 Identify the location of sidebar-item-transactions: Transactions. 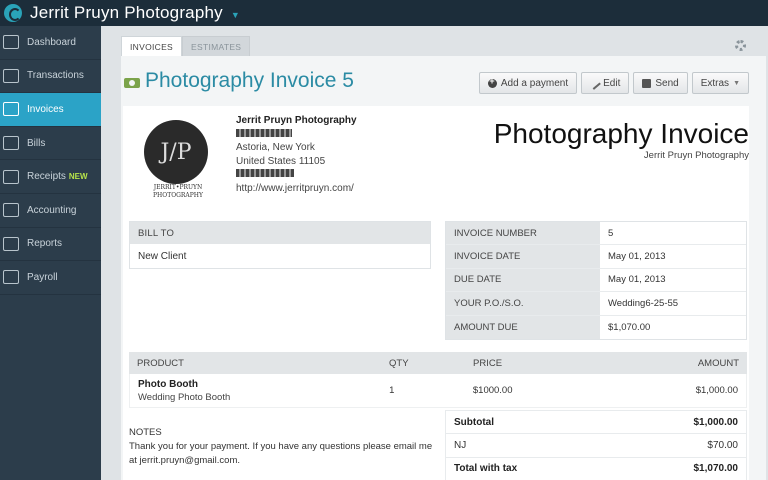
(50, 77).